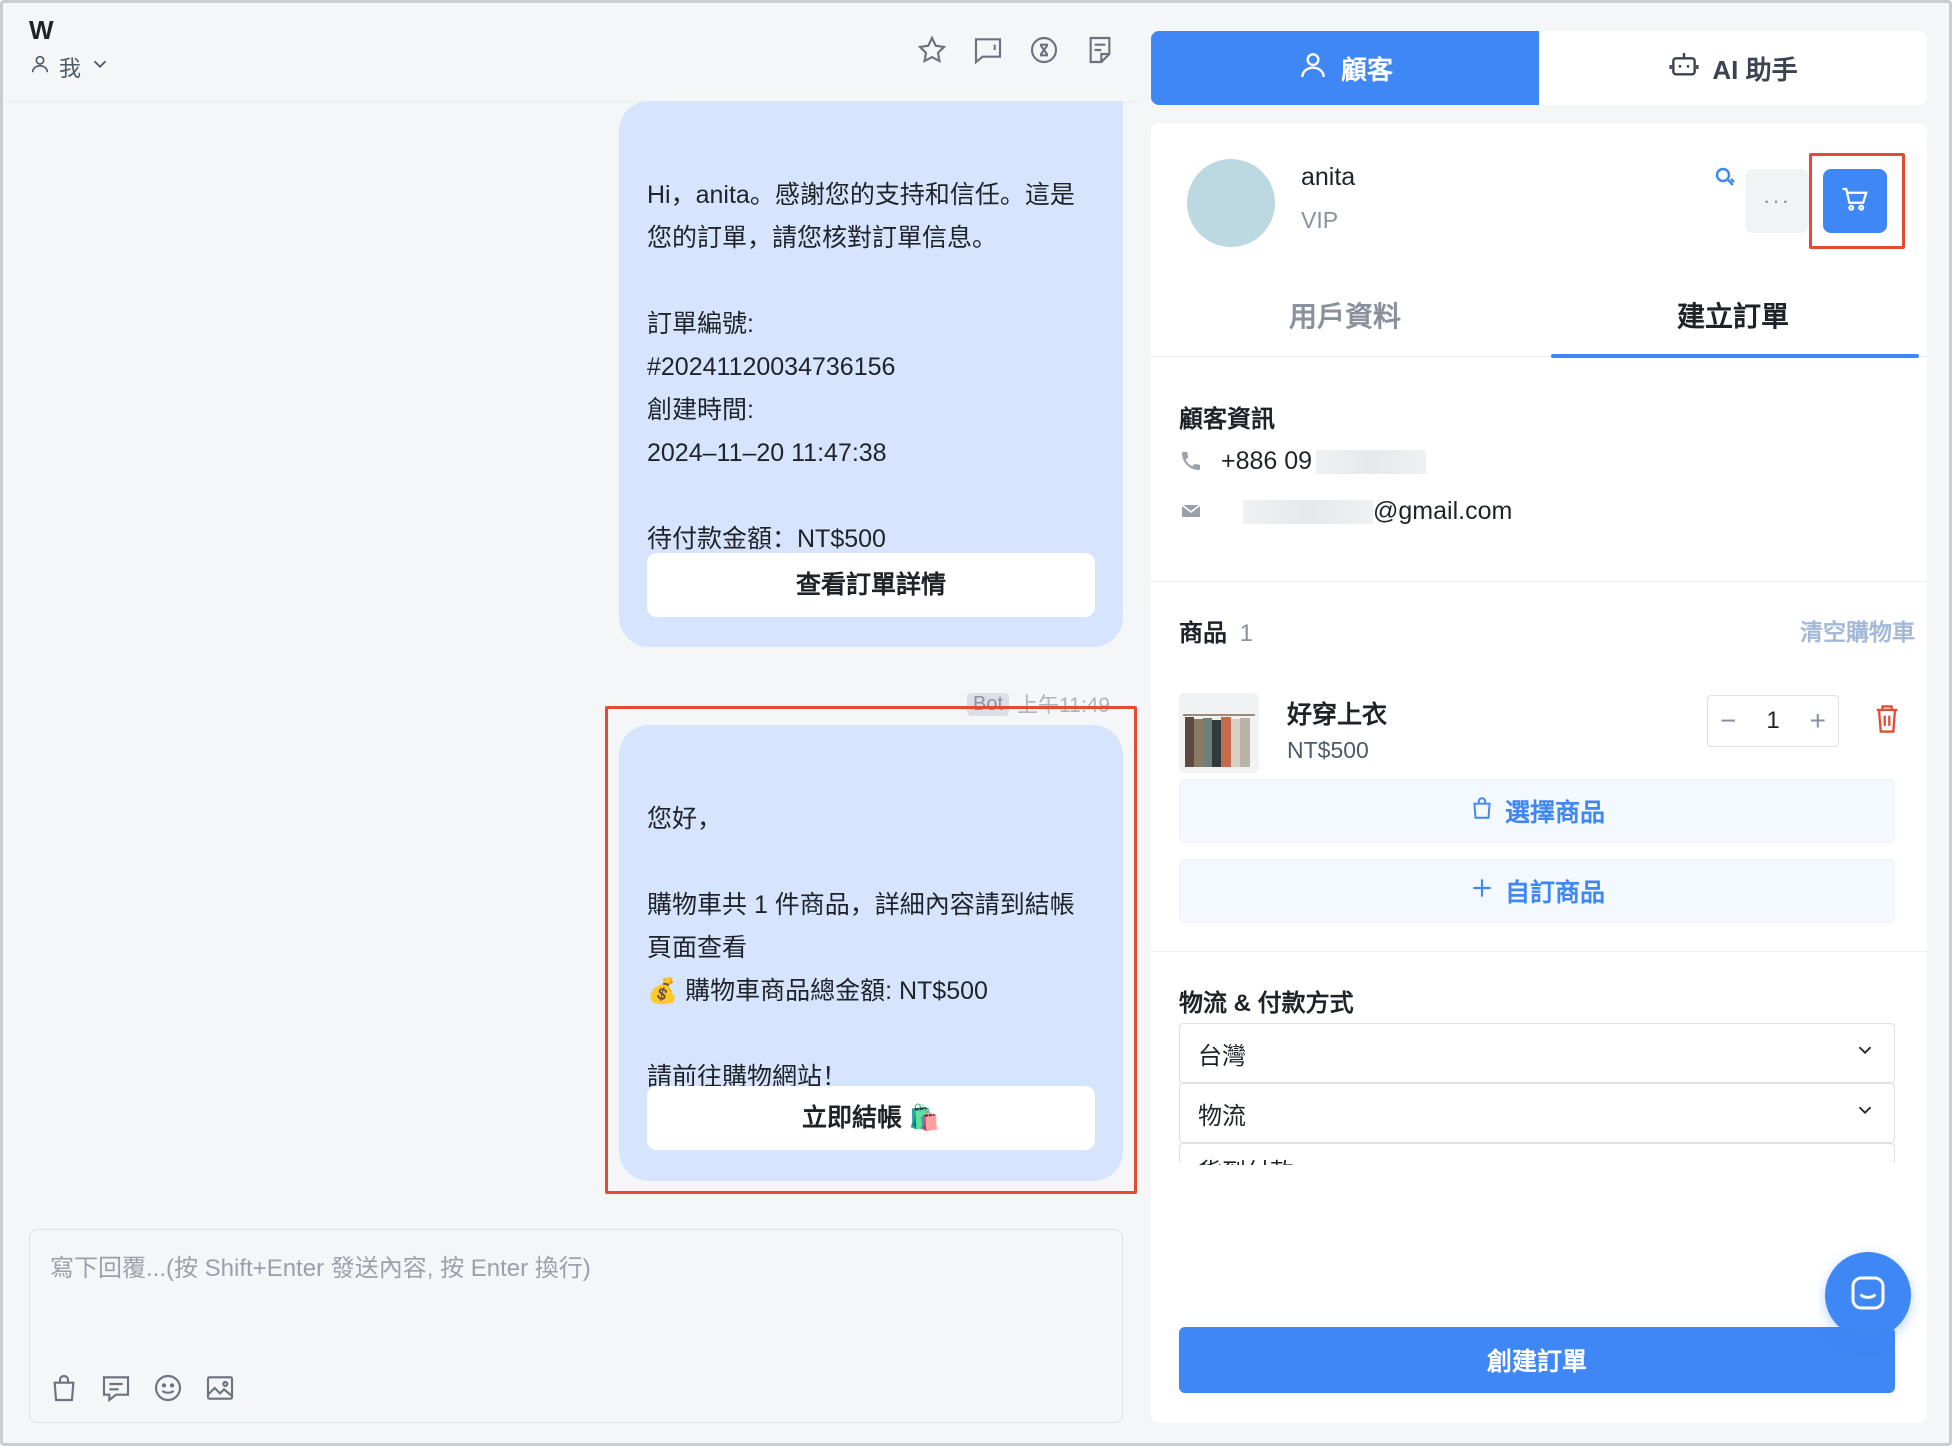 The height and width of the screenshot is (1446, 1952). I want to click on avatar, so click(1231, 203).